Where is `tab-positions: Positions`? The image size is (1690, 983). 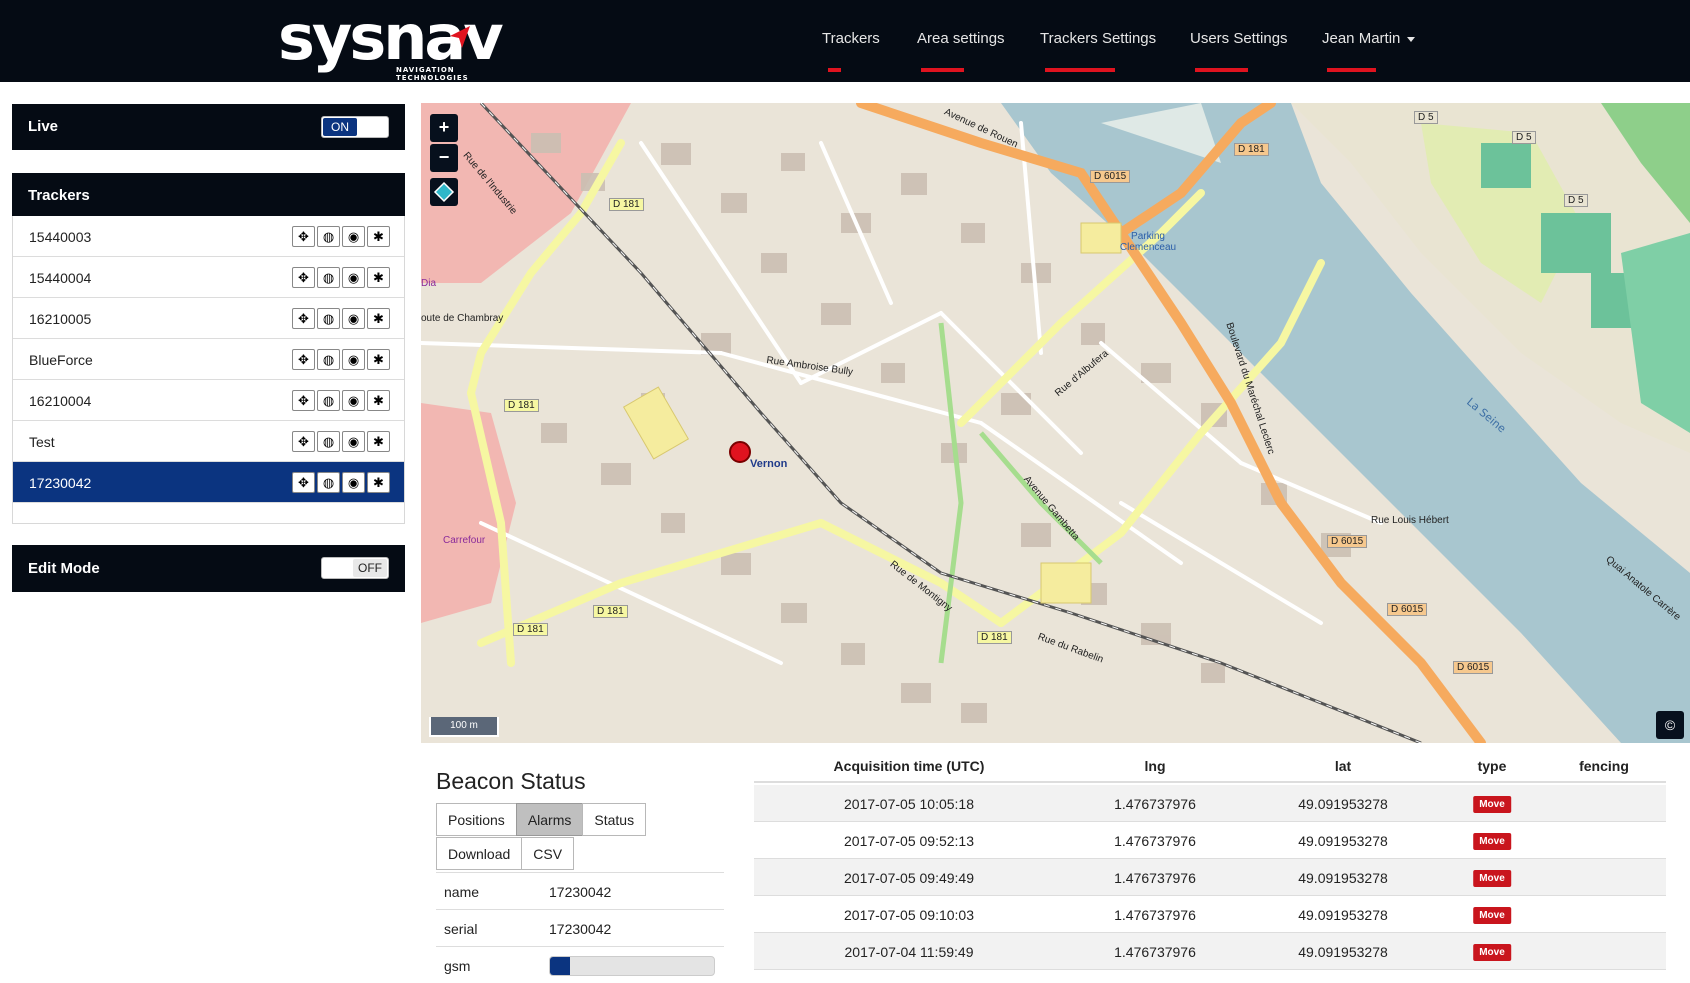 tab-positions: Positions is located at coordinates (476, 819).